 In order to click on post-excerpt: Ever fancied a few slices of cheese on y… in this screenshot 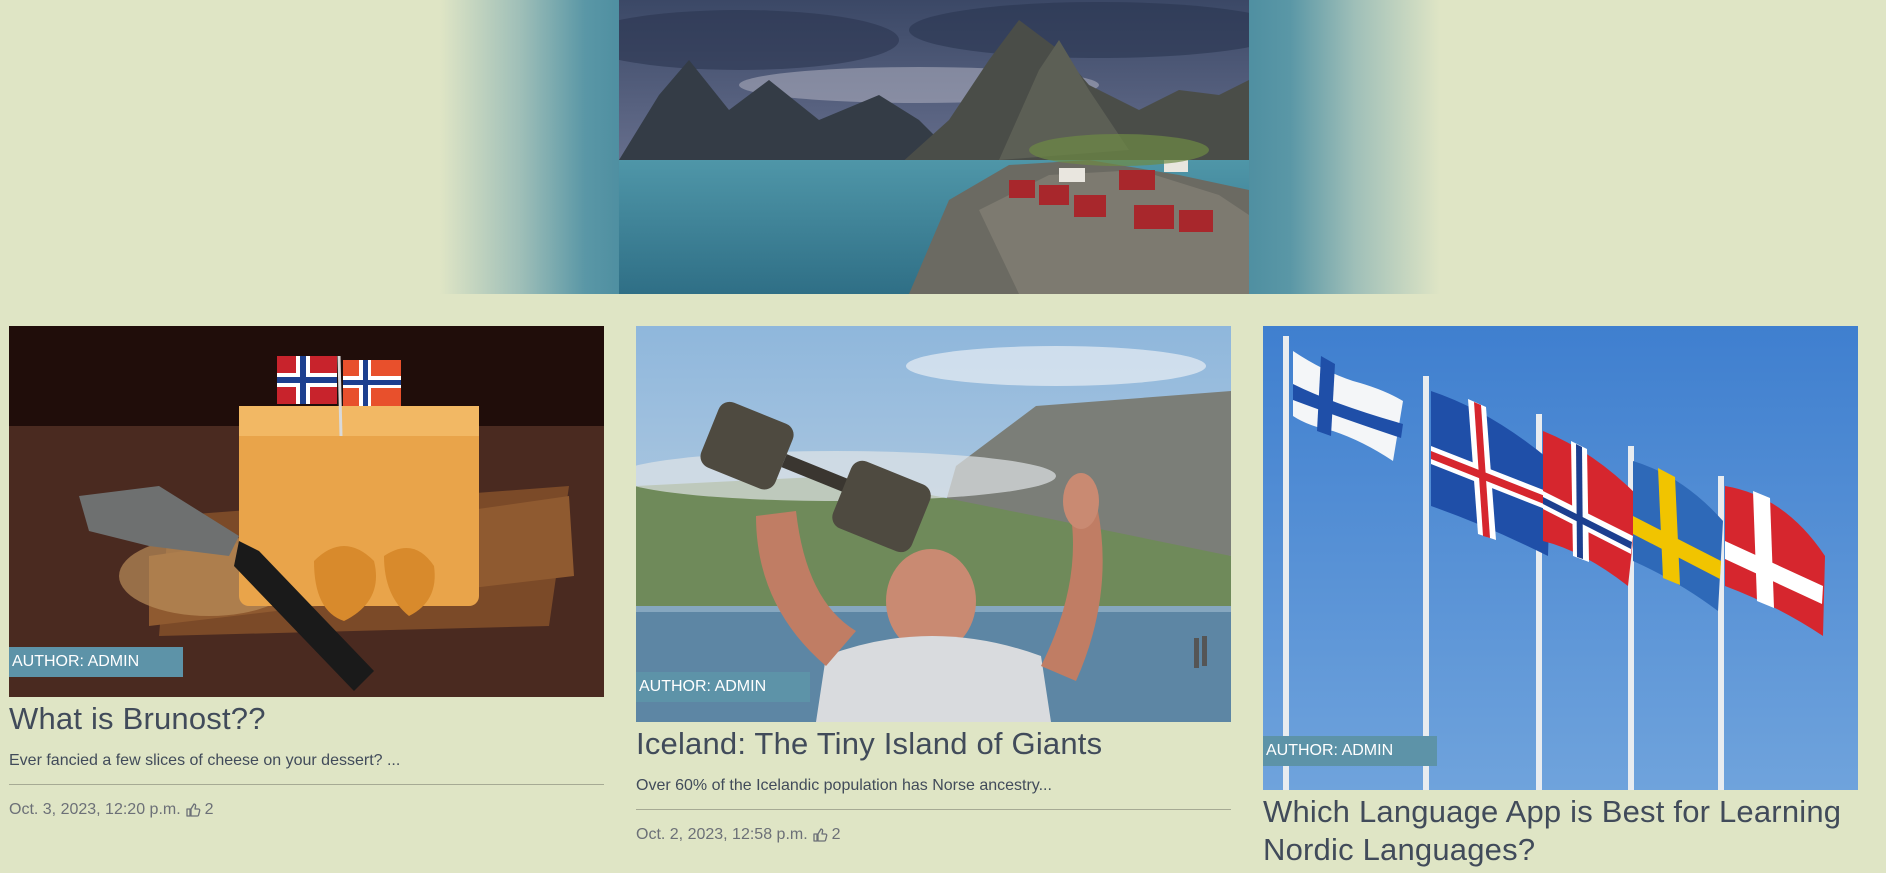, I will do `click(205, 760)`.